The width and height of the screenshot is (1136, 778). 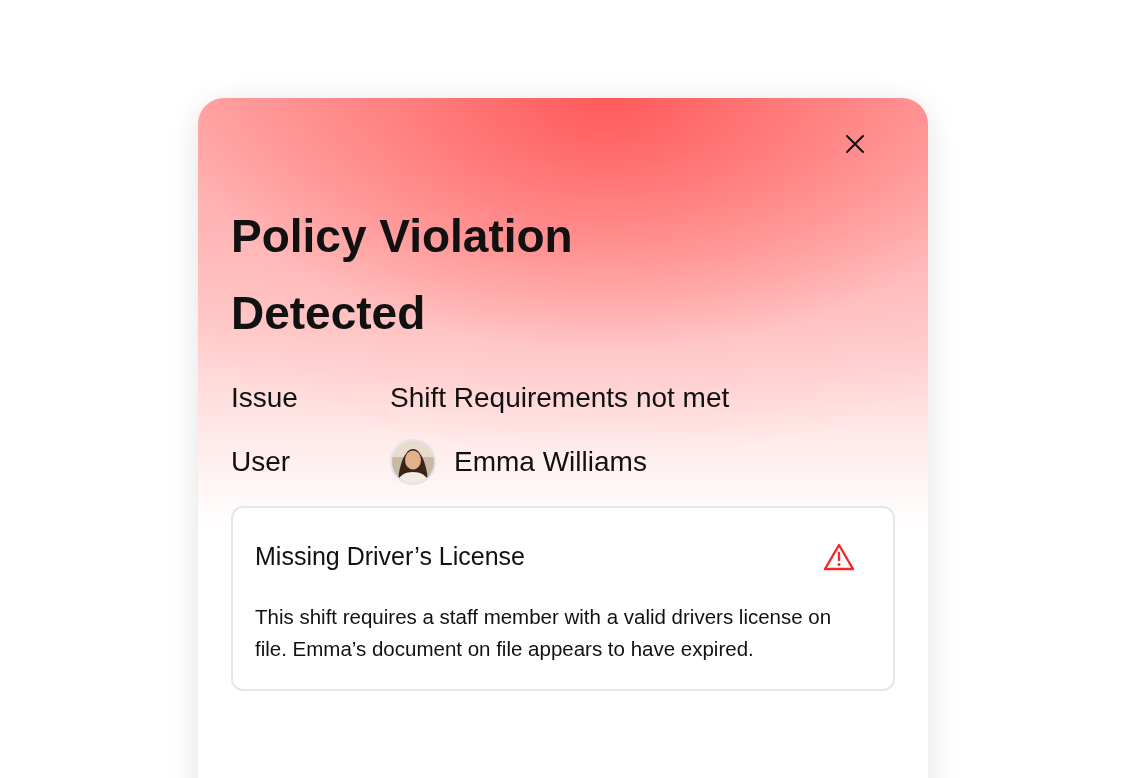 I want to click on field-label: Issue, so click(x=265, y=398).